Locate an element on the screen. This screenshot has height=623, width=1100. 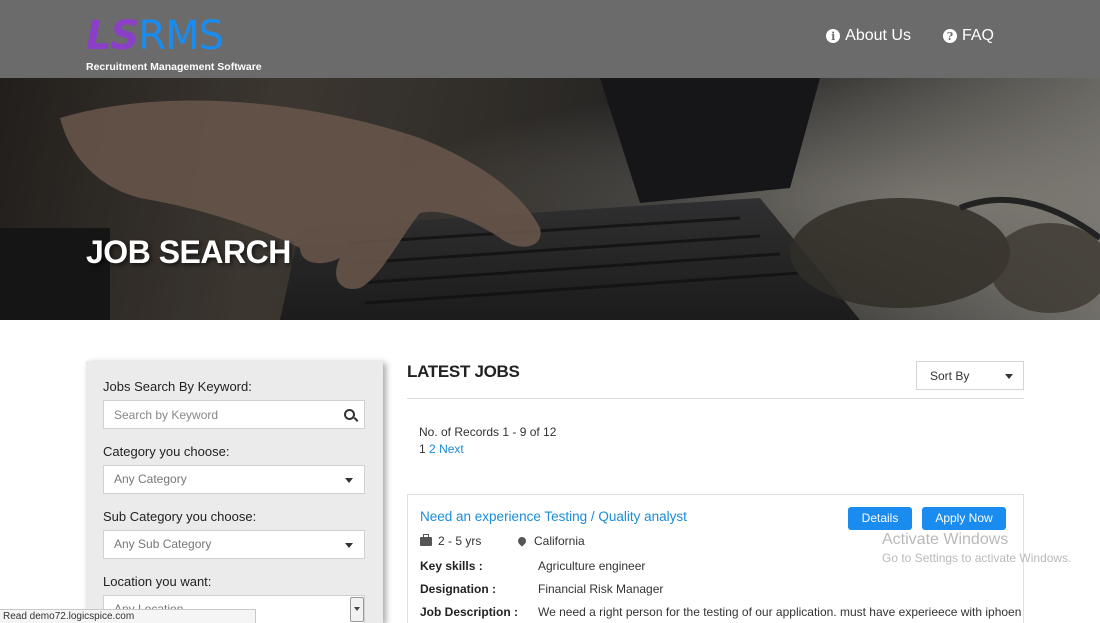
key-skills-label: Key skills : is located at coordinates (451, 566).